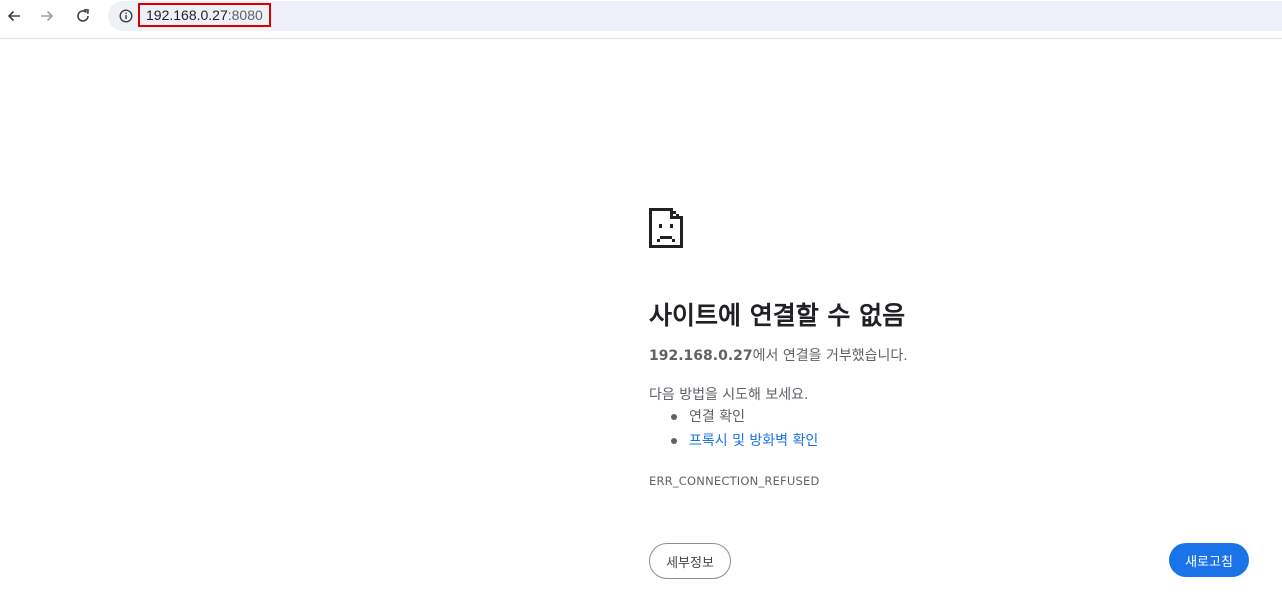 This screenshot has width=1282, height=597. I want to click on reload-page-button, so click(83, 16).